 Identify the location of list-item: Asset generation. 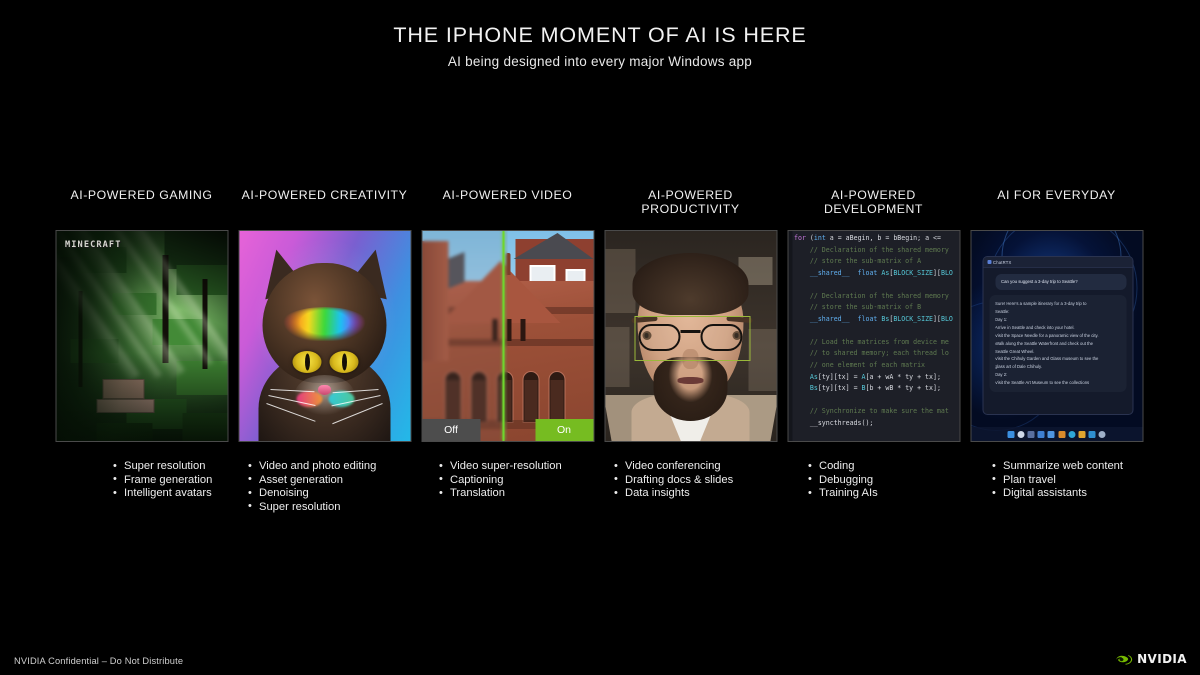
(348, 480).